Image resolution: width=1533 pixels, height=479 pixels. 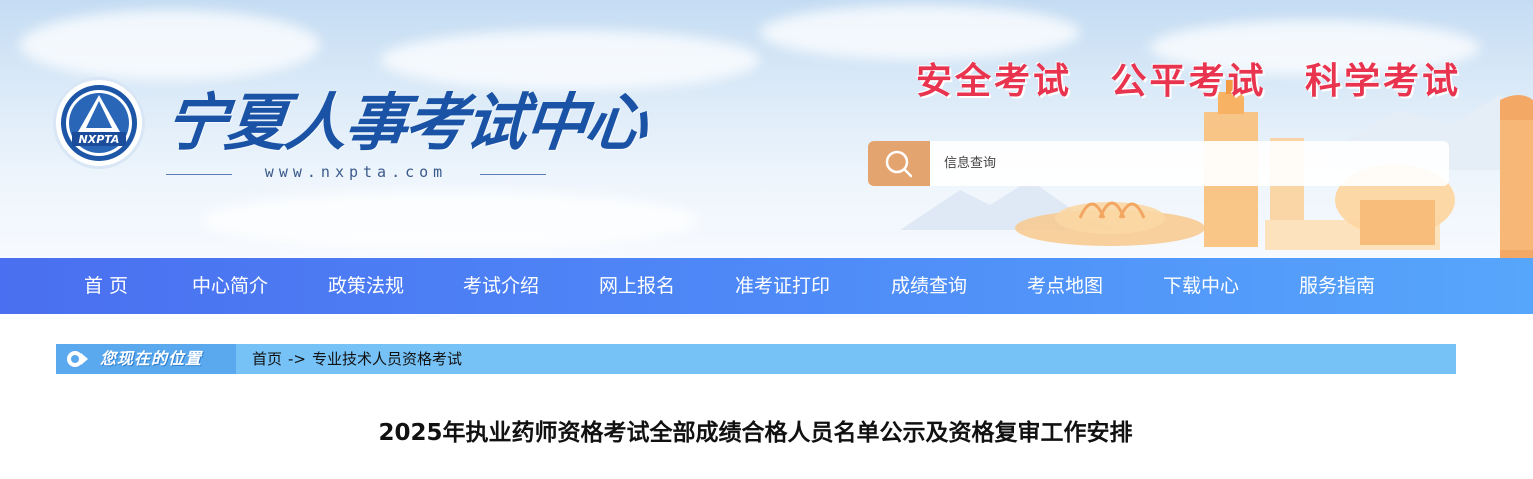 What do you see at coordinates (151, 358) in the screenshot?
I see `breadcrumb-label: 您现在的位置` at bounding box center [151, 358].